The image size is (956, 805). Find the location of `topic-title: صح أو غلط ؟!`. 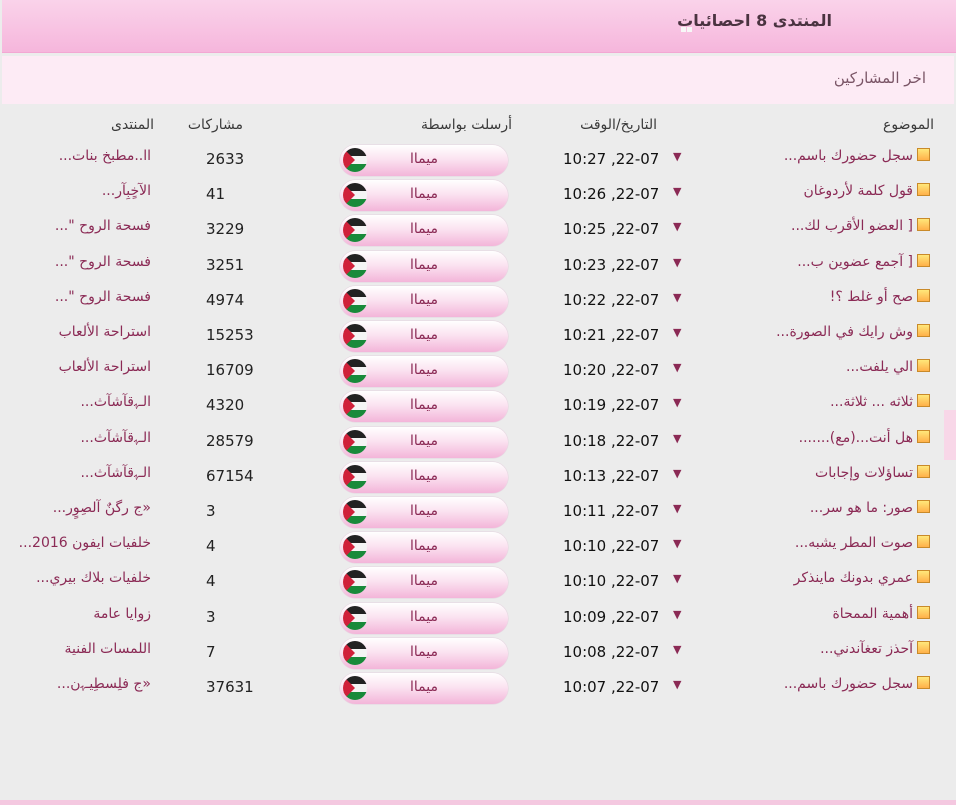

topic-title: صح أو غلط ؟! is located at coordinates (871, 296).